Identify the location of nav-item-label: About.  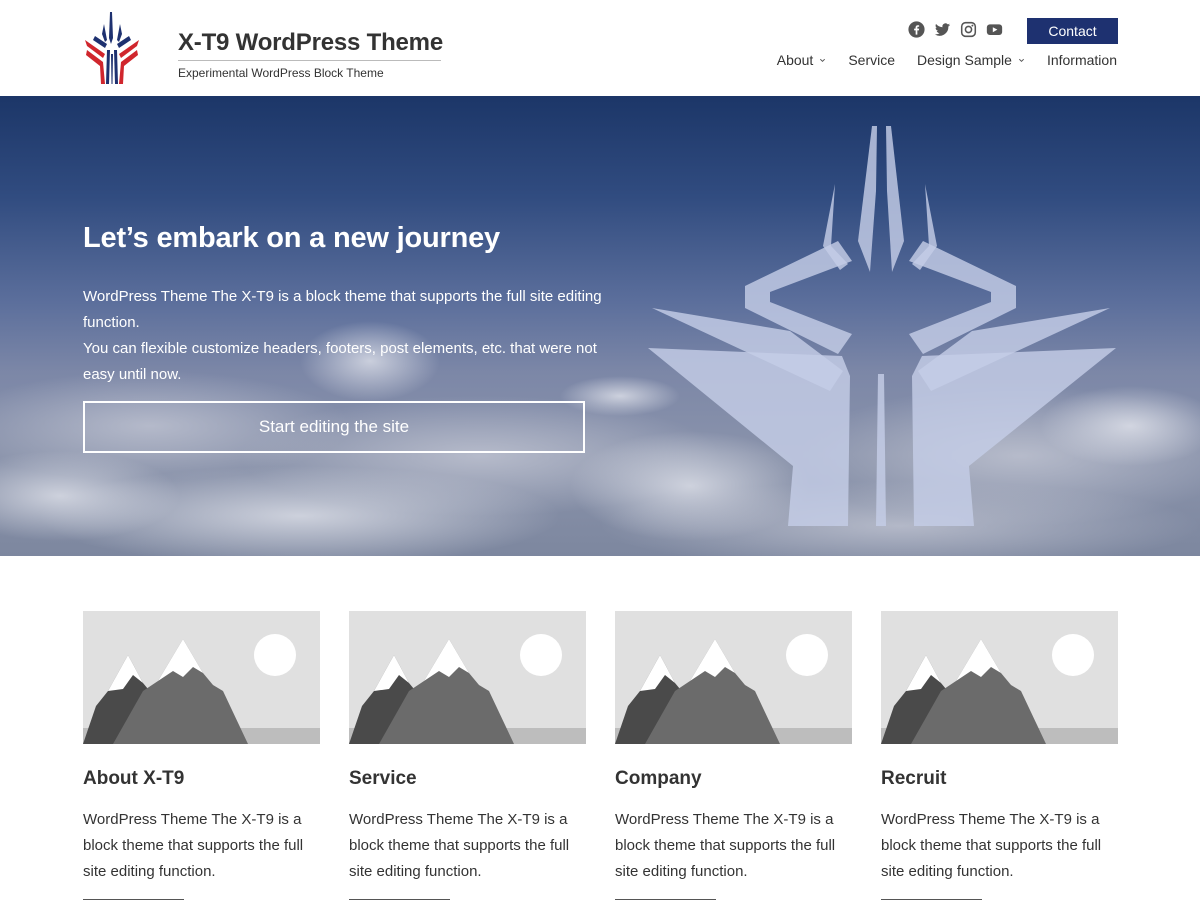
(795, 60).